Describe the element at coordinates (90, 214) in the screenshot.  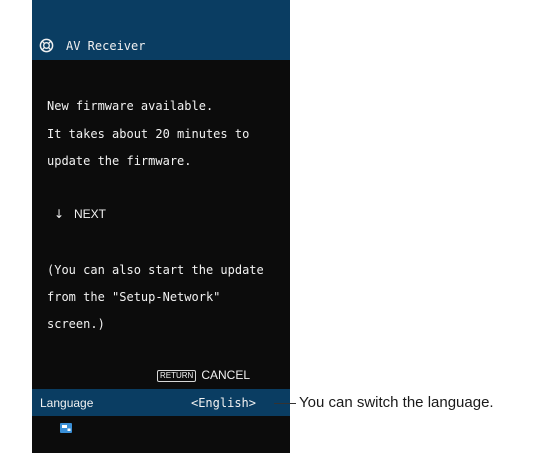
I see `next-label: NEXT` at that location.